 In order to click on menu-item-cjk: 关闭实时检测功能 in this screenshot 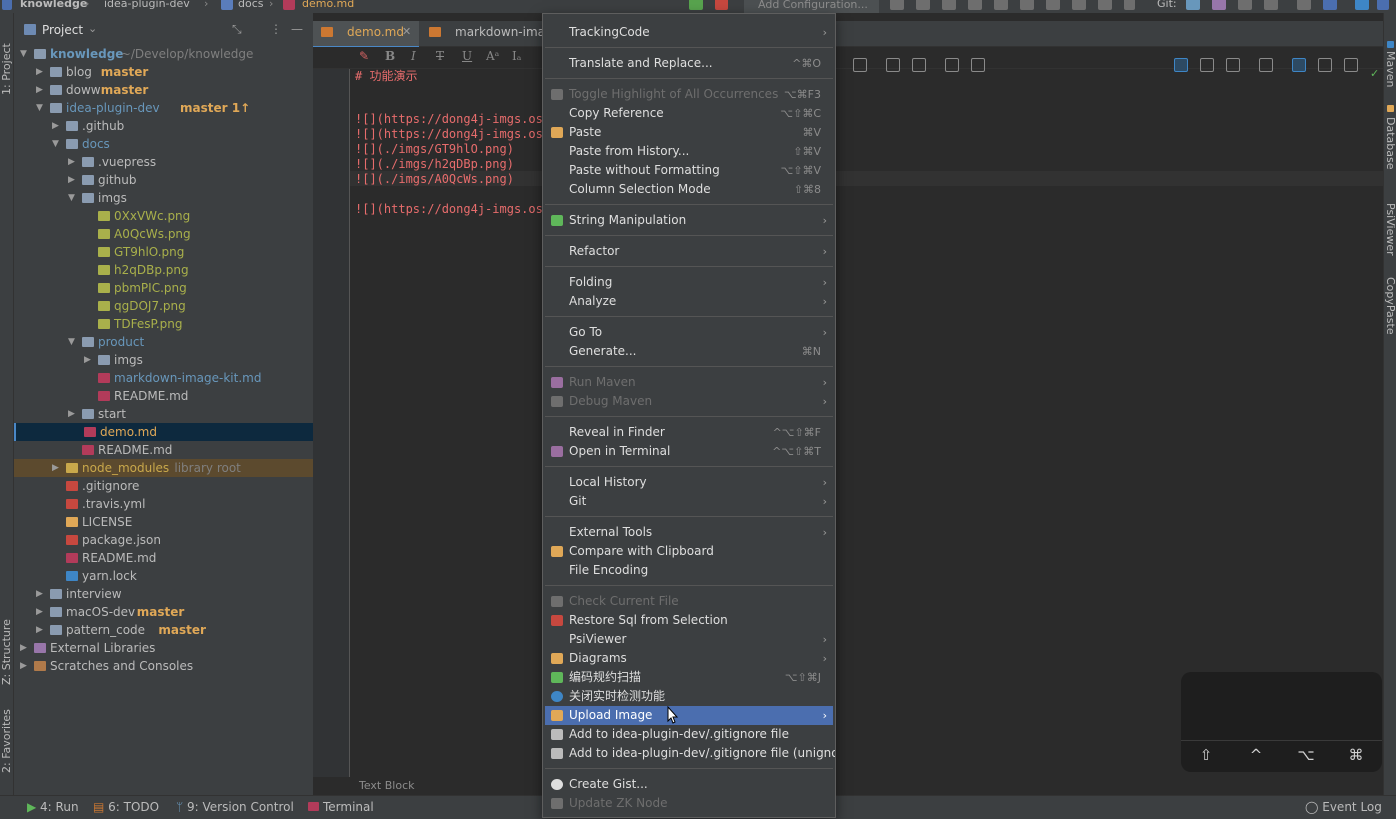, I will do `click(689, 696)`.